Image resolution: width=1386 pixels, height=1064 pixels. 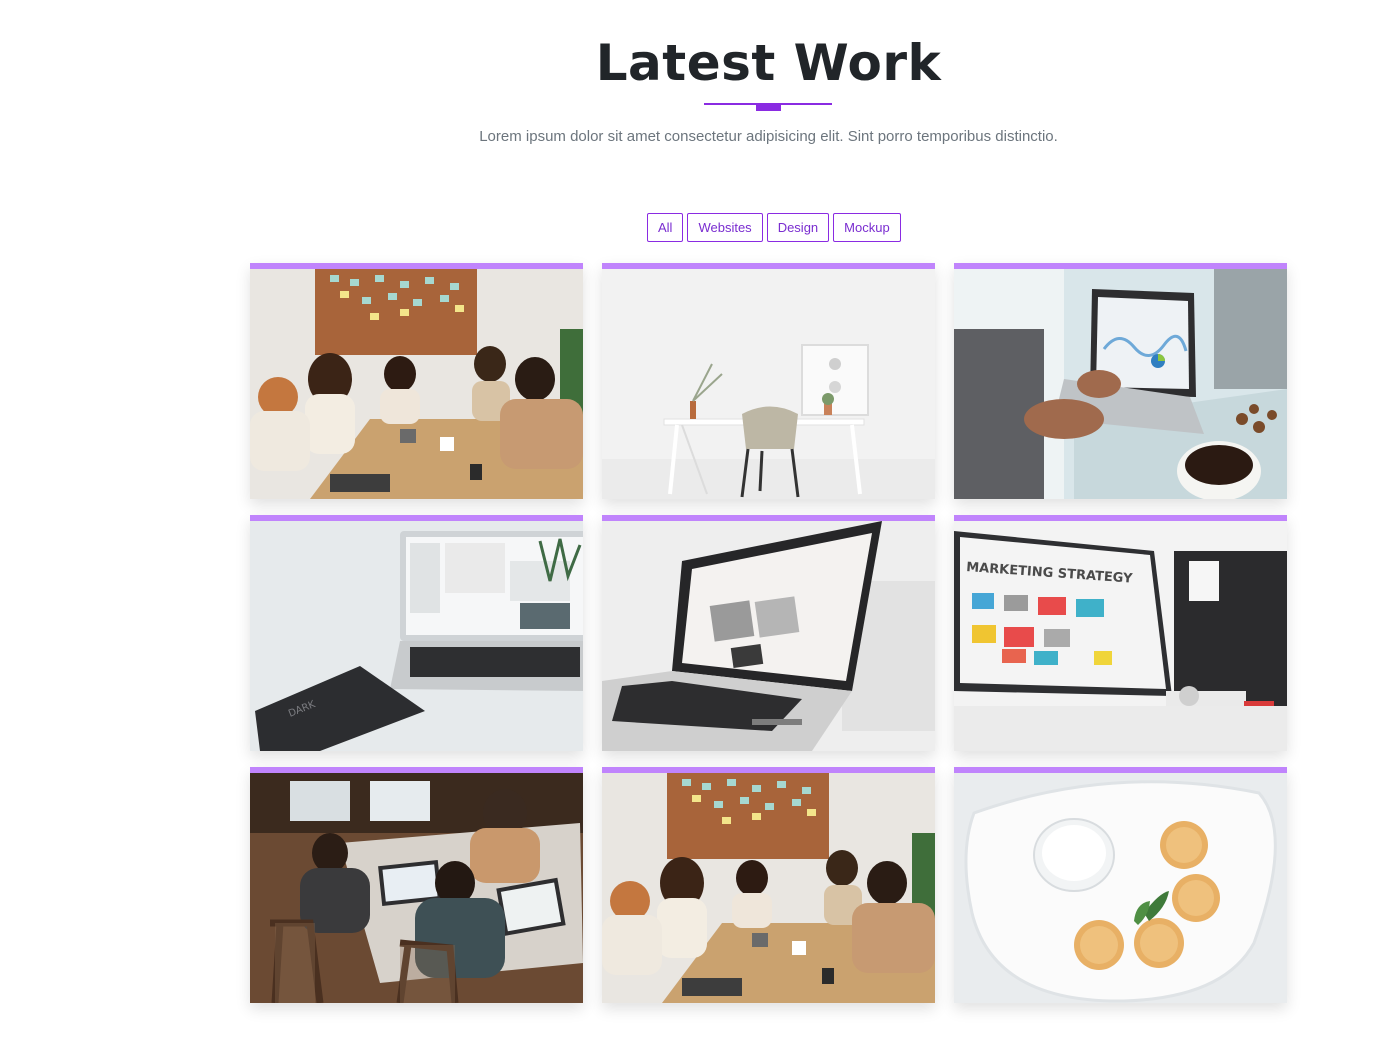 I want to click on portfolio-item: DARK, so click(x=416, y=633).